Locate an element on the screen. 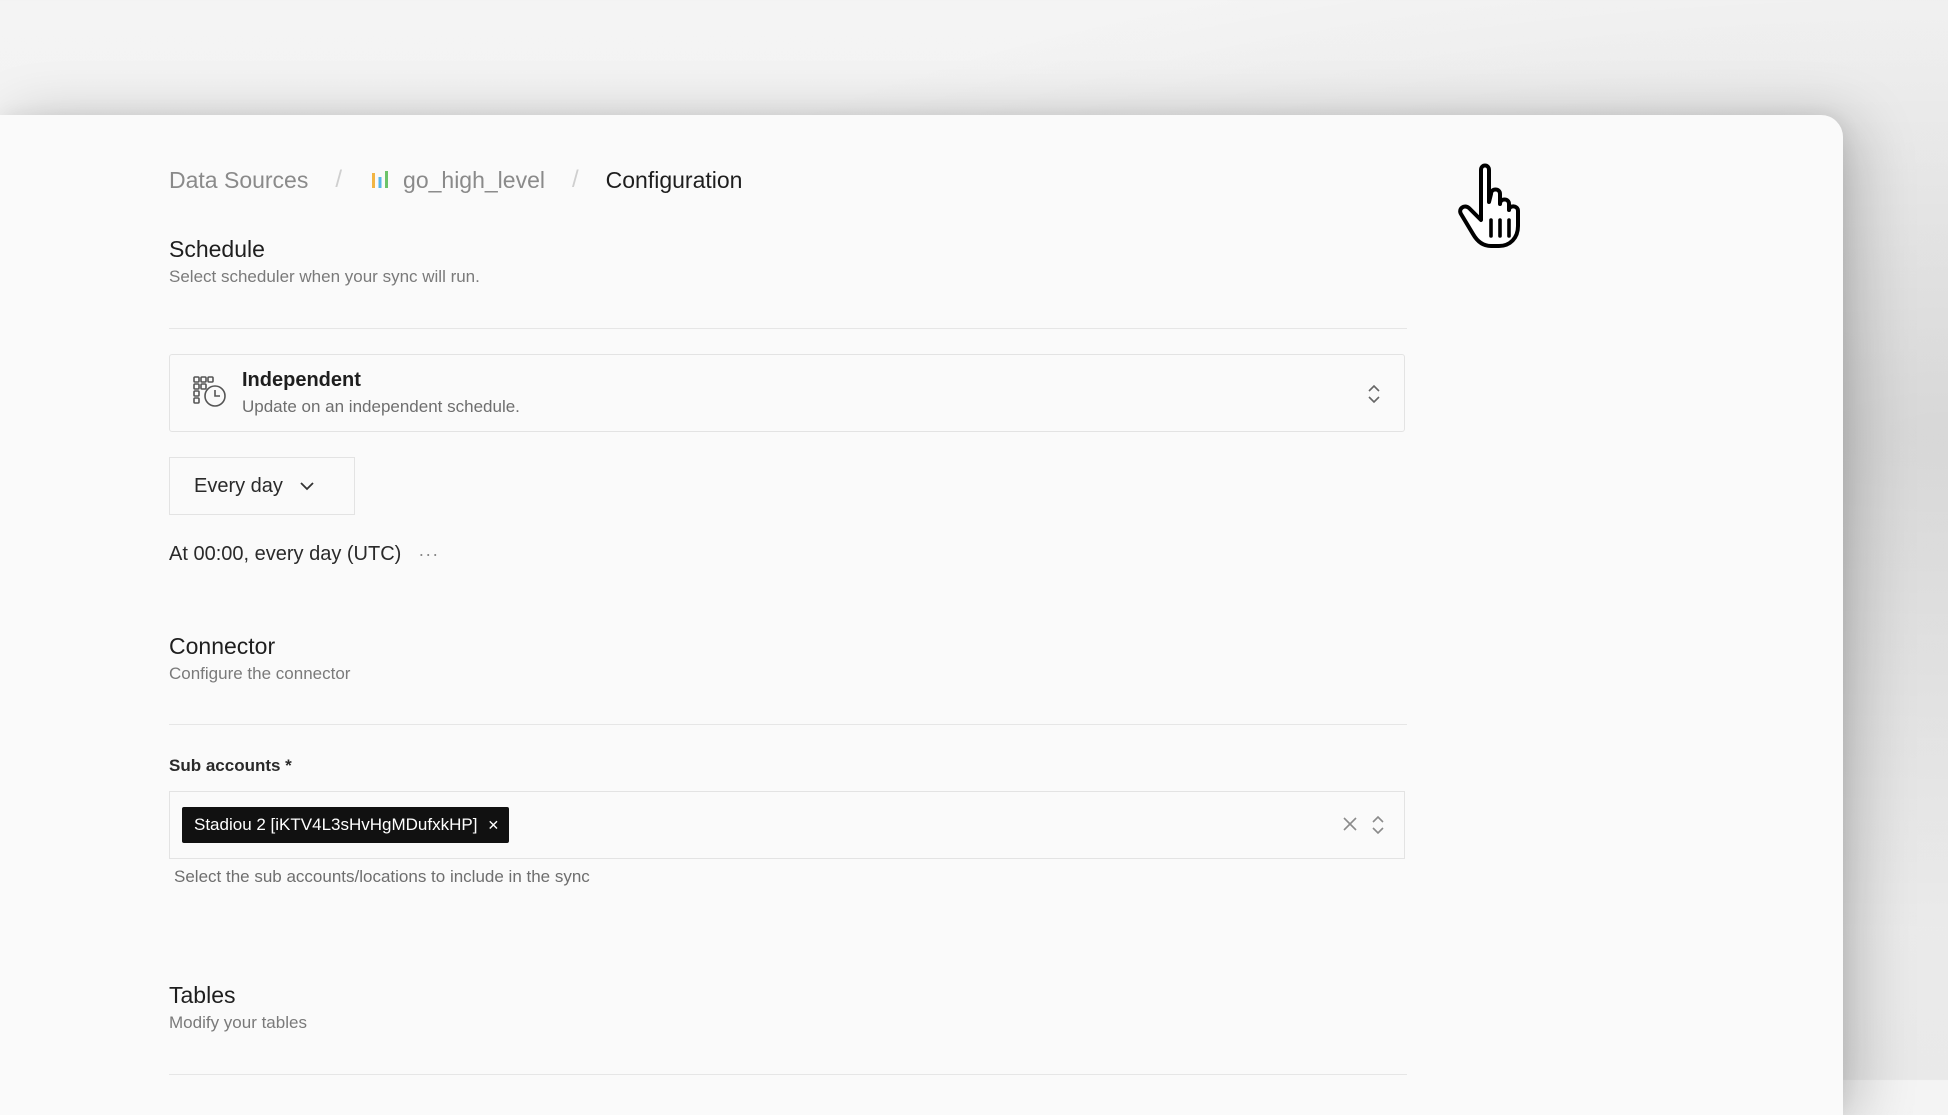 The image size is (1948, 1115). breadcrumb-source-label: go_high_level is located at coordinates (474, 179).